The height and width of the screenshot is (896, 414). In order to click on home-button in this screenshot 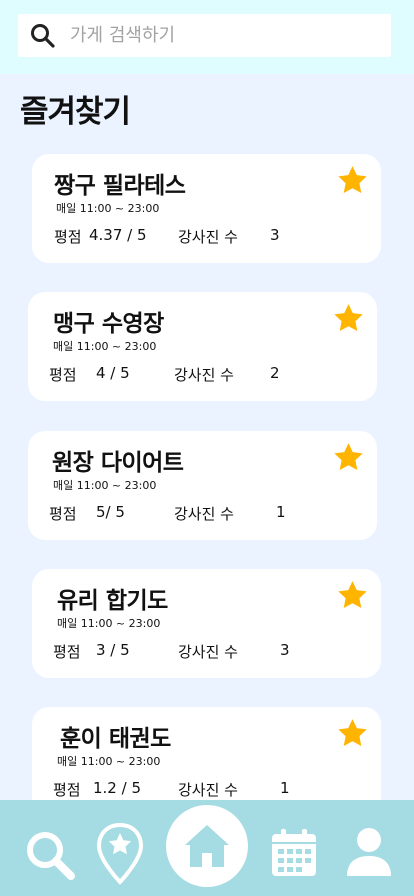, I will do `click(207, 846)`.